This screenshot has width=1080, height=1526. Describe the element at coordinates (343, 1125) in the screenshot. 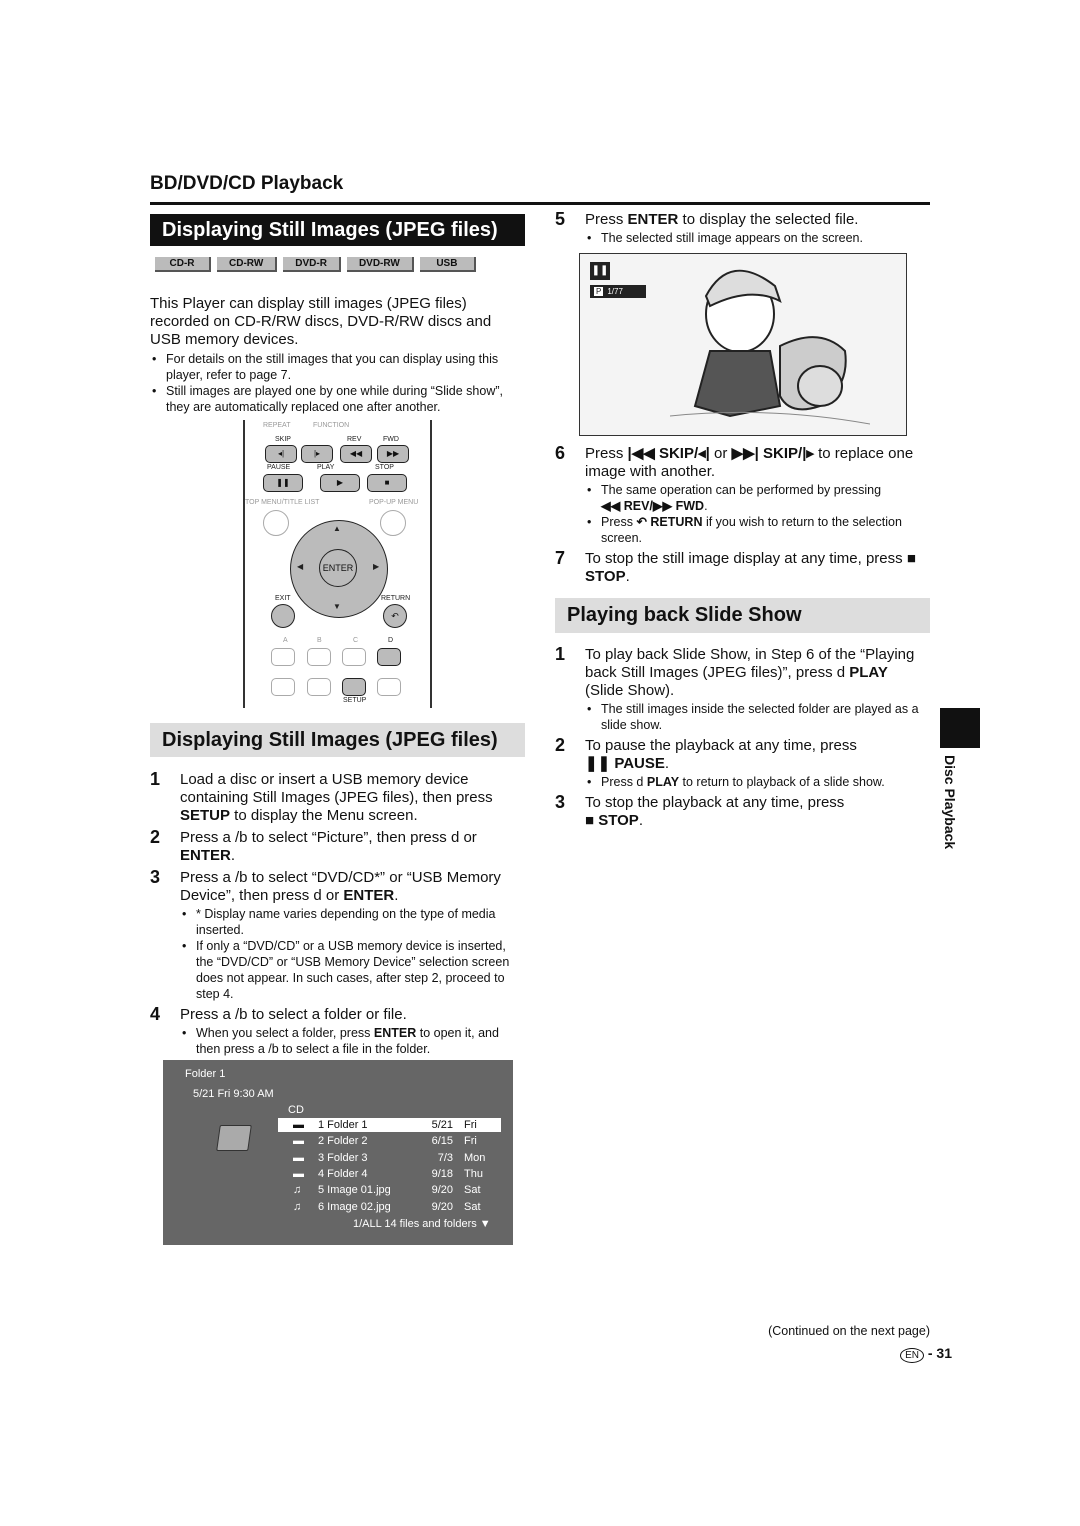

I see `row-name: 1 Folder 1` at that location.